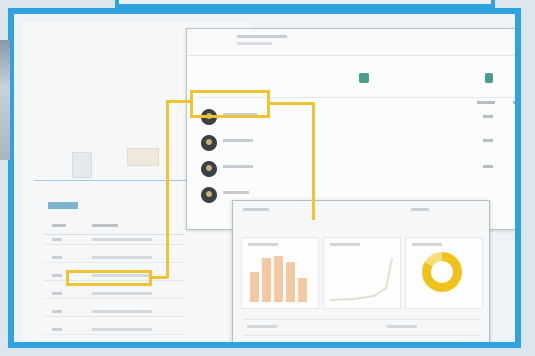 This screenshot has width=535, height=356. Describe the element at coordinates (82, 165) in the screenshot. I see `document-icon` at that location.